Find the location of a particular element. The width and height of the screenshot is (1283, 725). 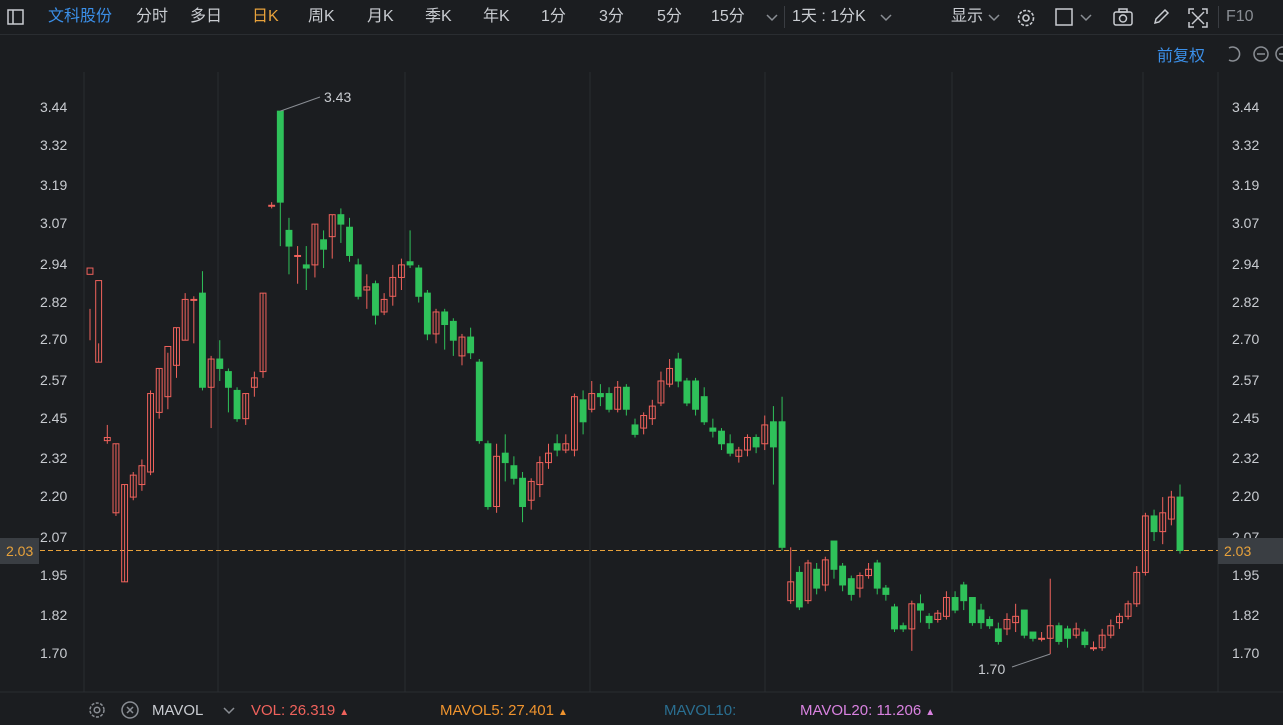

high-leader-line is located at coordinates (300, 104).